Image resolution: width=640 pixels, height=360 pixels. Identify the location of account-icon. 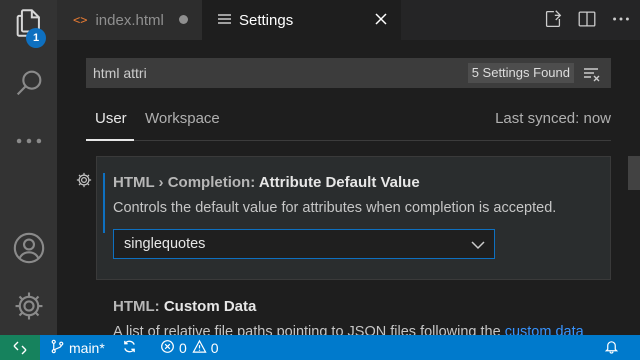
(29, 248).